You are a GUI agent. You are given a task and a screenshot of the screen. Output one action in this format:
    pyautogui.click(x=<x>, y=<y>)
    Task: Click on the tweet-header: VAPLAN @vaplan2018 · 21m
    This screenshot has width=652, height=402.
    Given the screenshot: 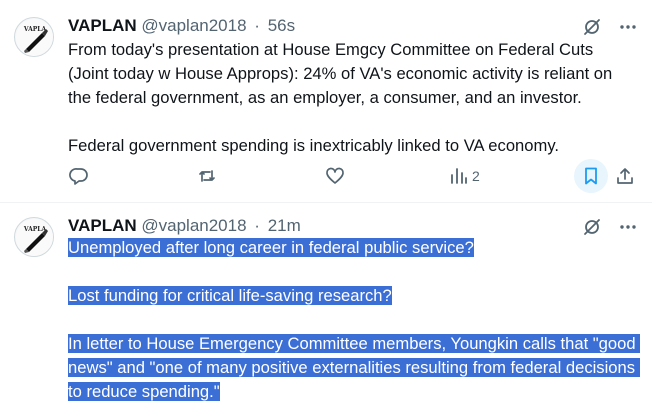 What is the action you would take?
    pyautogui.click(x=353, y=226)
    